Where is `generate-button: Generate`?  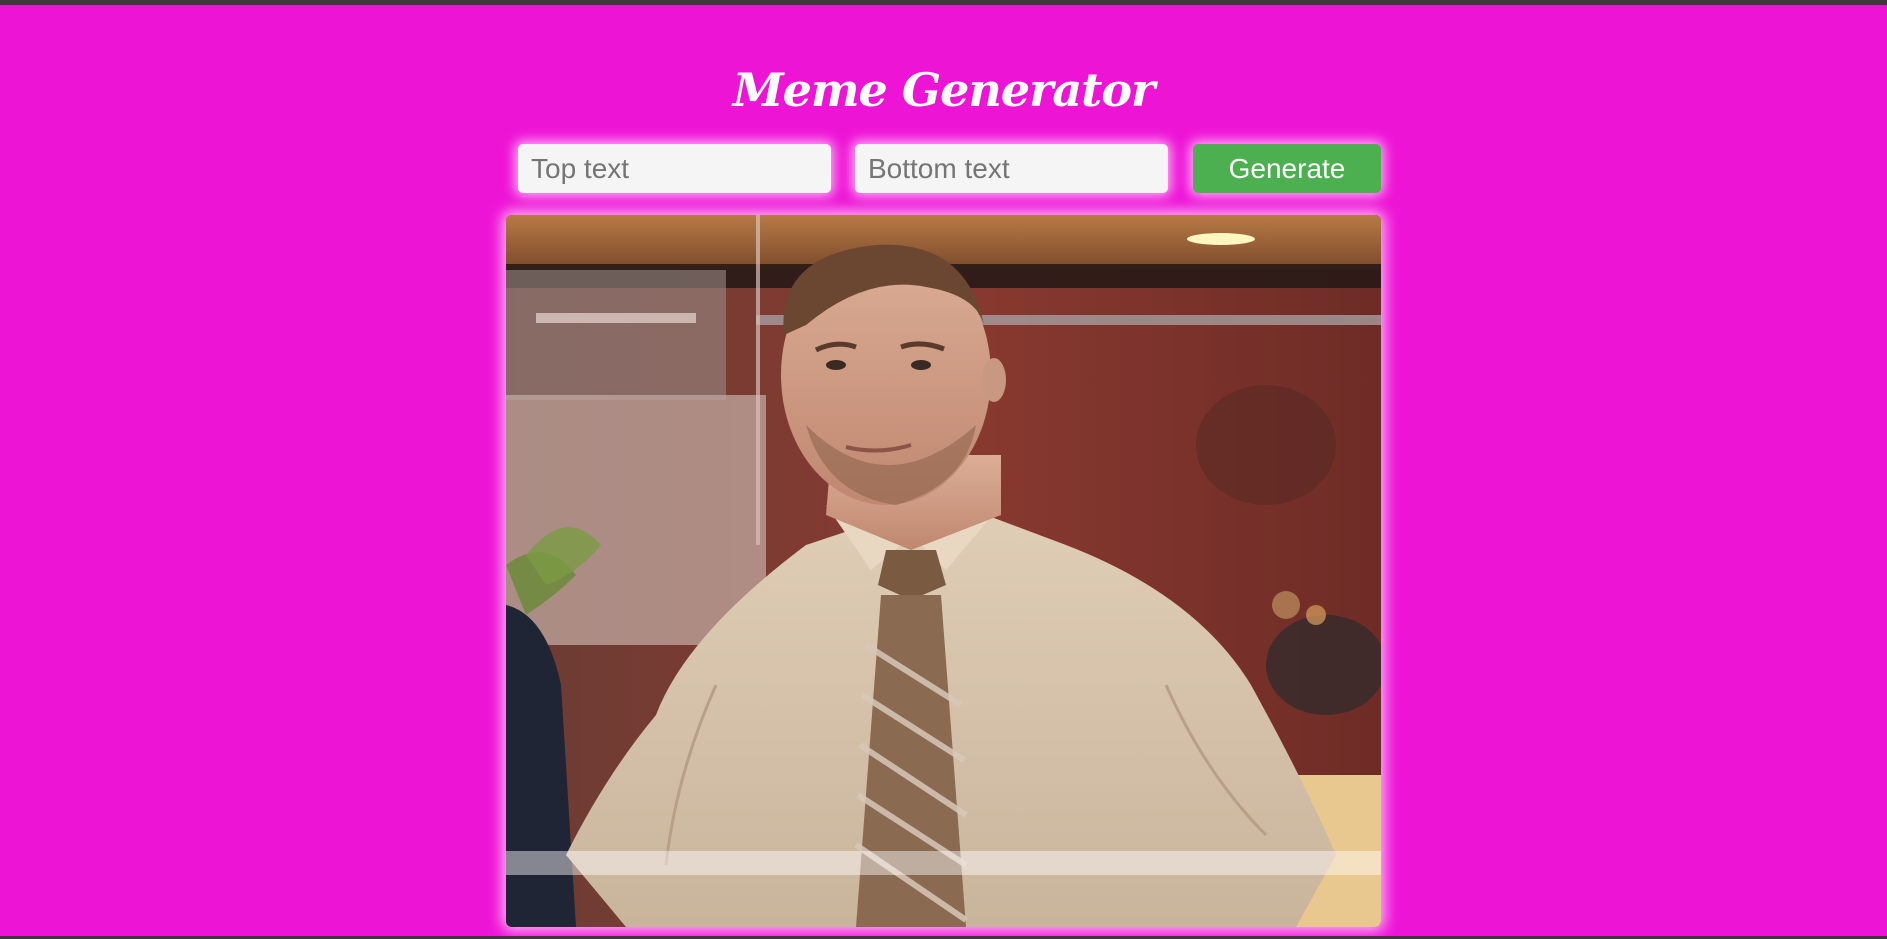 generate-button: Generate is located at coordinates (1287, 168).